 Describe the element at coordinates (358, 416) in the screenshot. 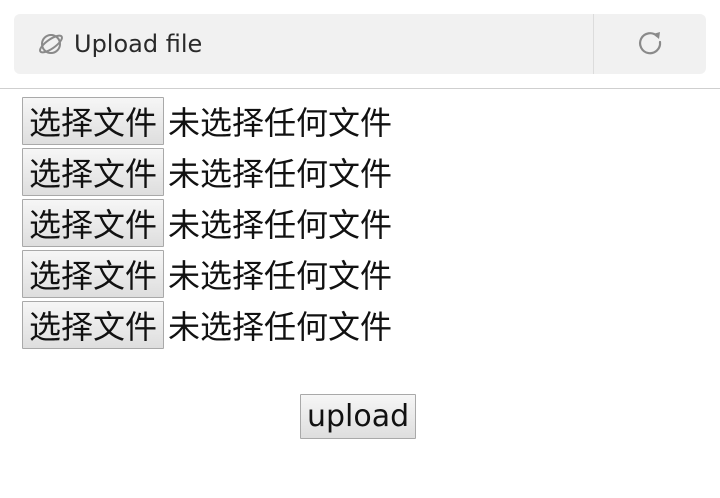

I see `upload-button: upload` at that location.